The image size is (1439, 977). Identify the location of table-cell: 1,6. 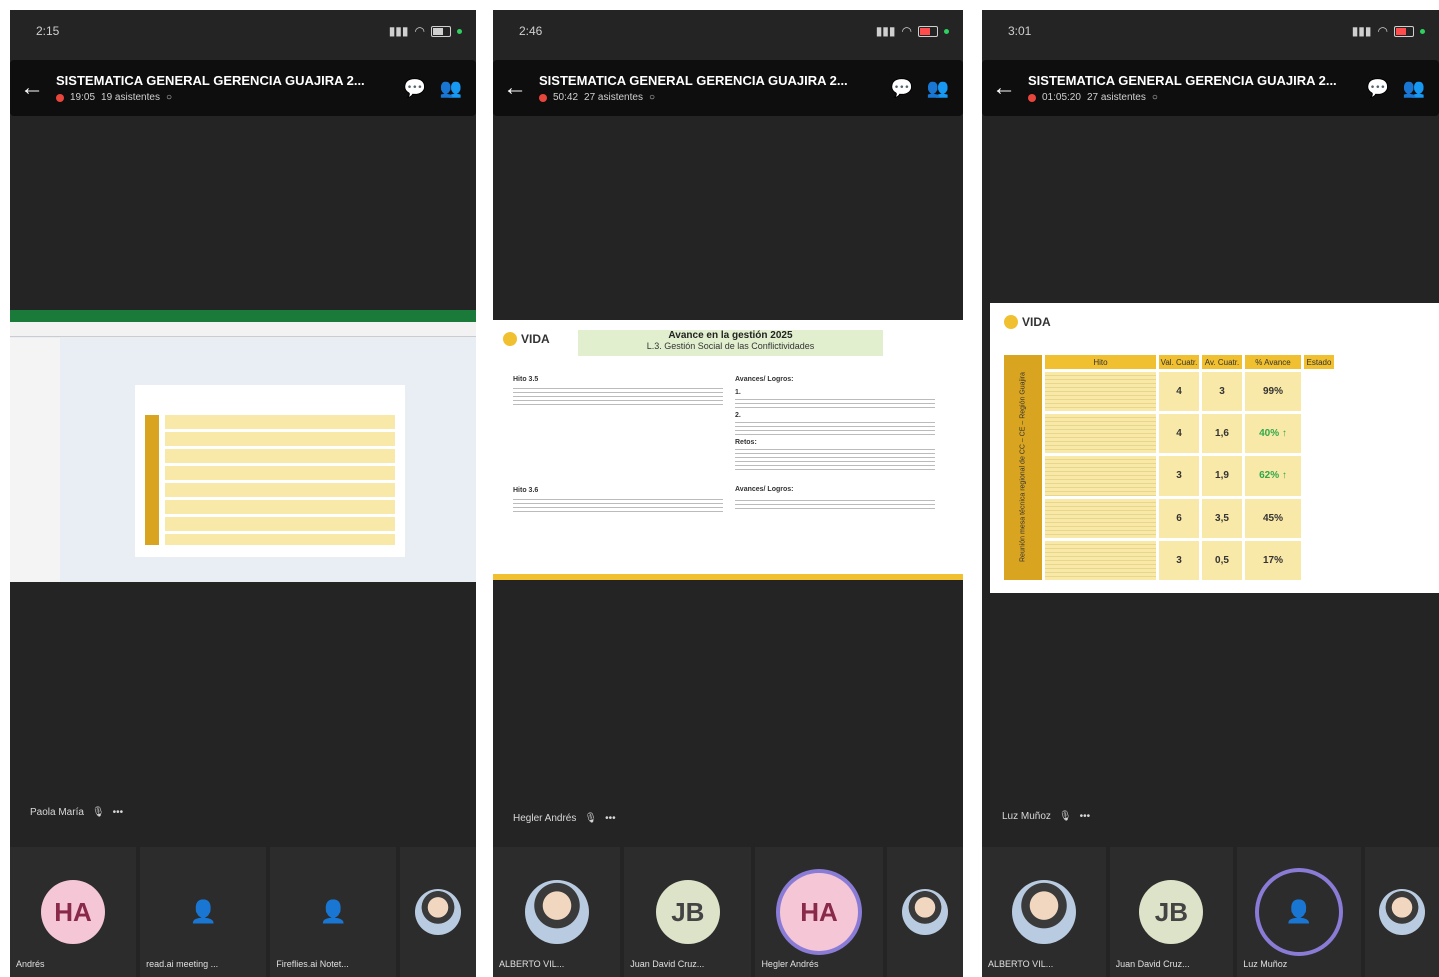
(1222, 434).